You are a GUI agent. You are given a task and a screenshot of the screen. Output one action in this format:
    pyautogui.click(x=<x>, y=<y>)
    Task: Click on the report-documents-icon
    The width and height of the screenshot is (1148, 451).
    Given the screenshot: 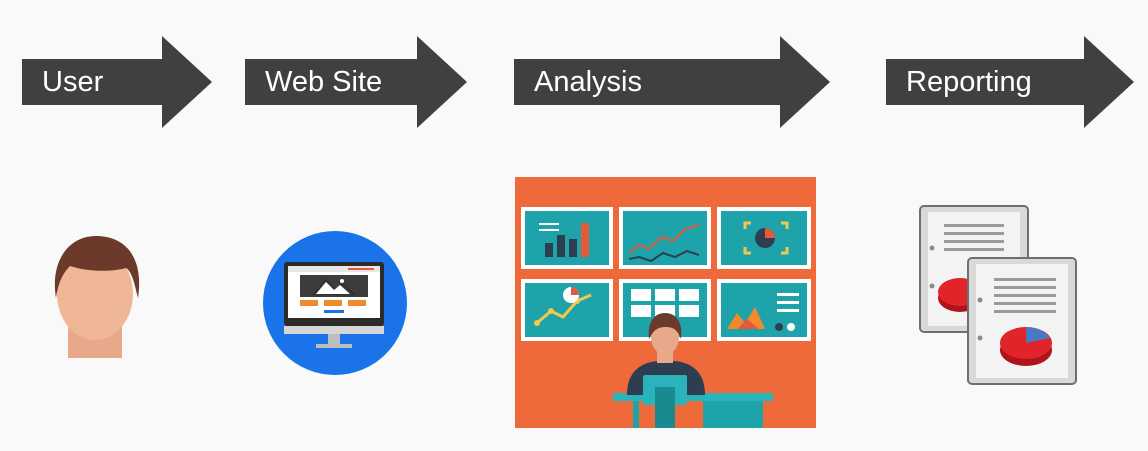 What is the action you would take?
    pyautogui.click(x=998, y=295)
    